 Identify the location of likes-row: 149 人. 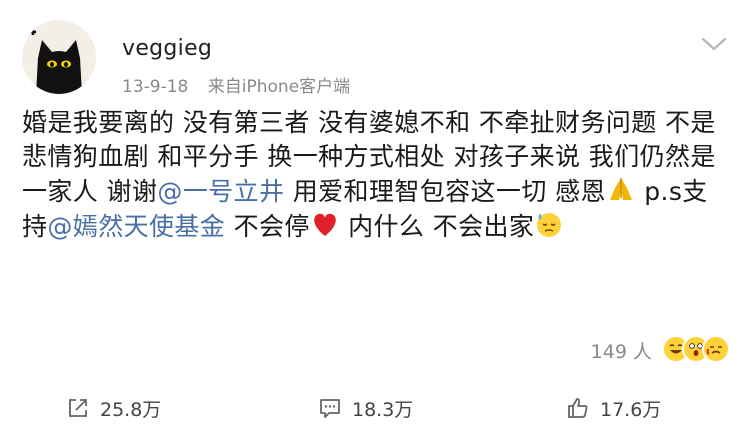
(661, 350).